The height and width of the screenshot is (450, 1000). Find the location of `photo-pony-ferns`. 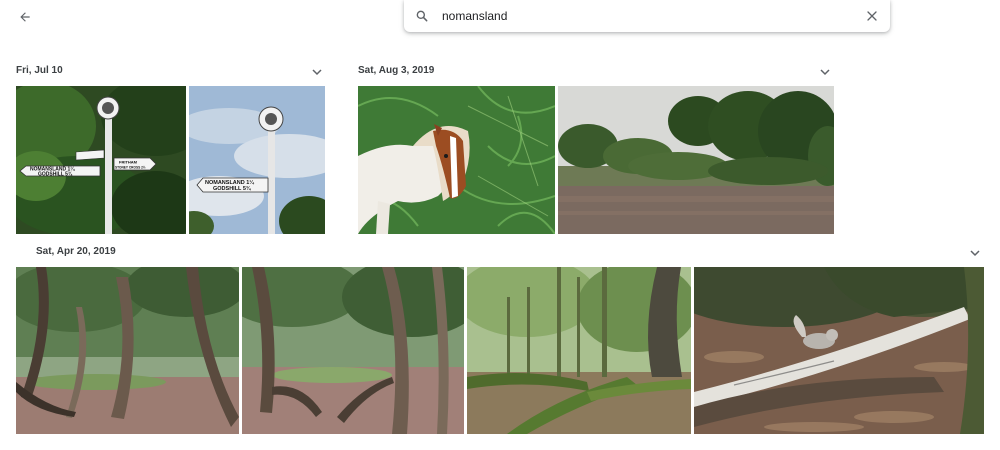

photo-pony-ferns is located at coordinates (456, 160).